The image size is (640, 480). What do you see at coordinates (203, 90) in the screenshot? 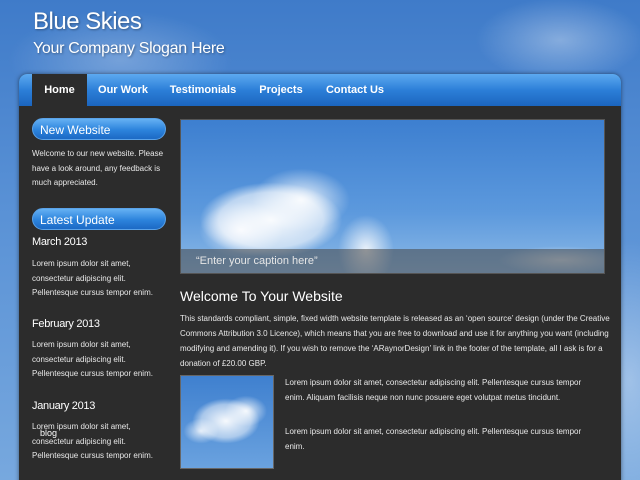
I see `menu-item-testimonials: Testimonials` at bounding box center [203, 90].